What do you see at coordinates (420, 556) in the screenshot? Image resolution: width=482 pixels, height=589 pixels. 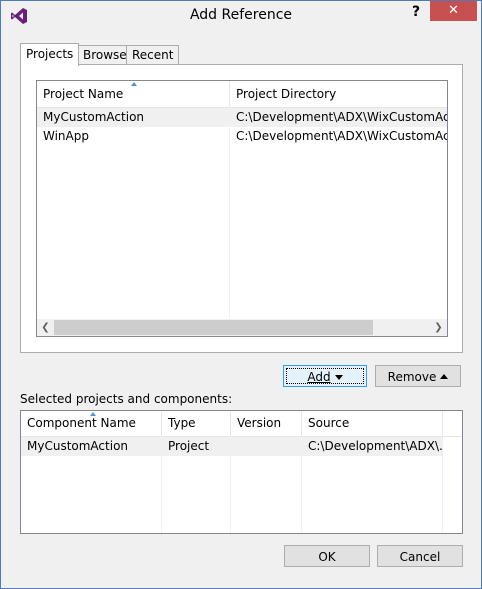 I see `cancel-button: Cancel` at bounding box center [420, 556].